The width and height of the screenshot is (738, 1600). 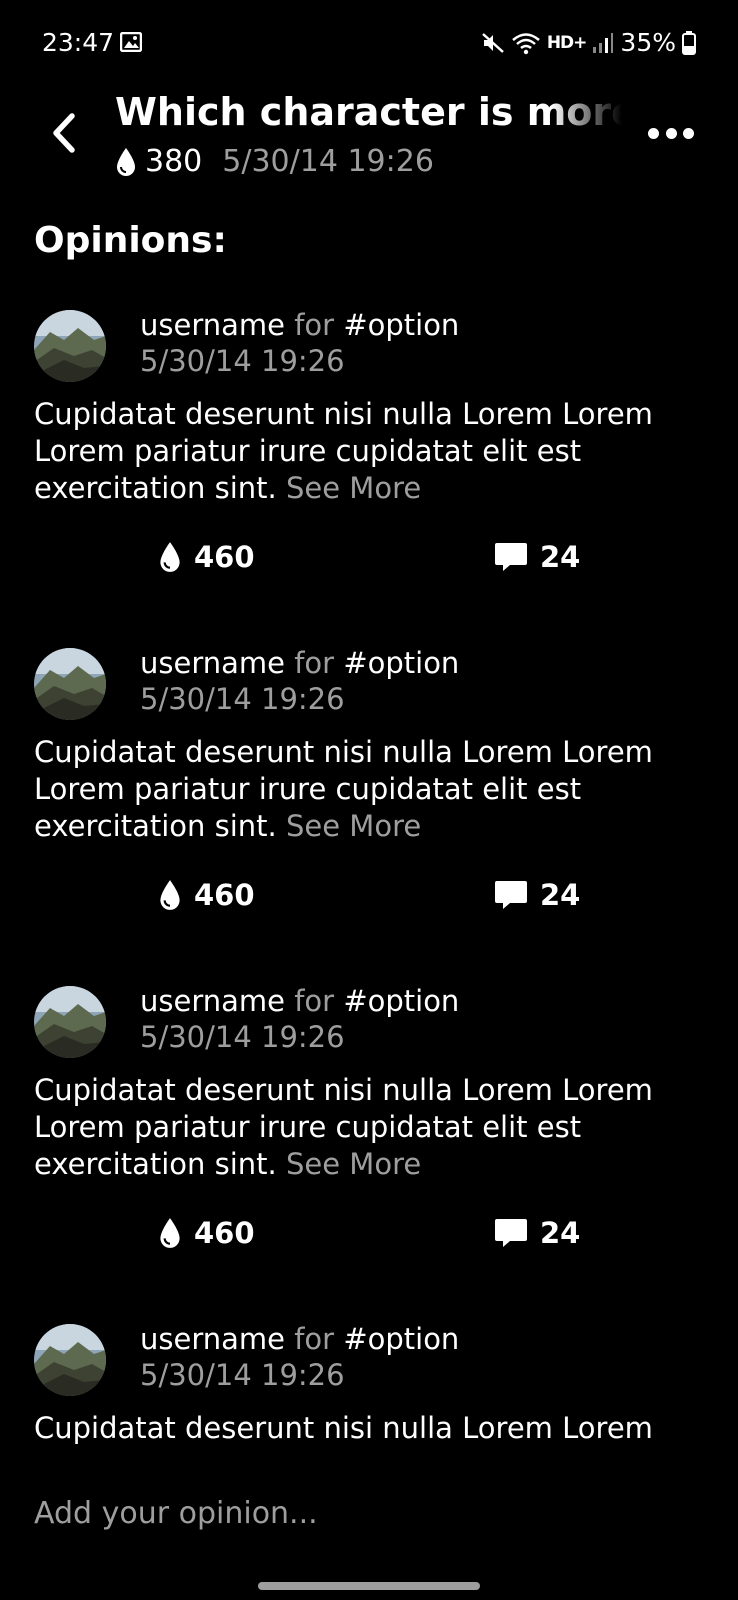 I want to click on home-indicator, so click(x=369, y=1586).